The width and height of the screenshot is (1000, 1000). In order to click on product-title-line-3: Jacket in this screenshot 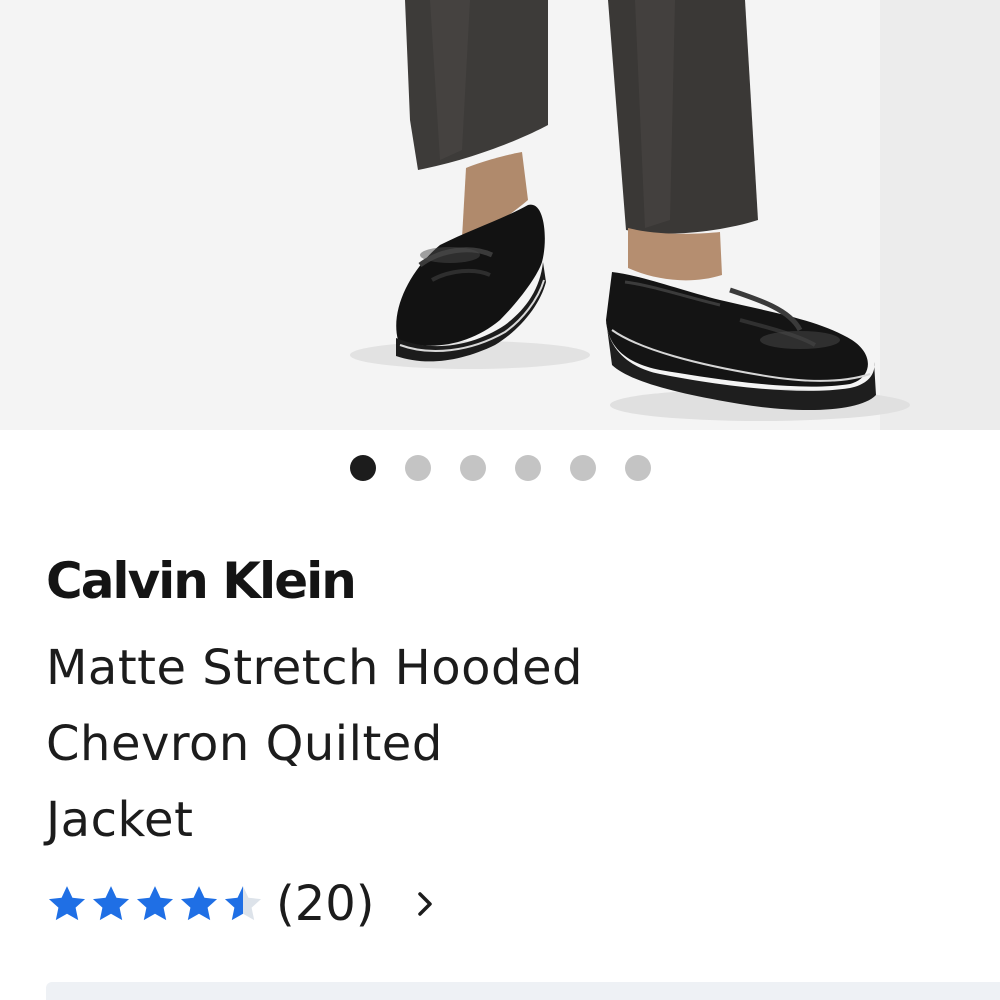, I will do `click(120, 820)`.